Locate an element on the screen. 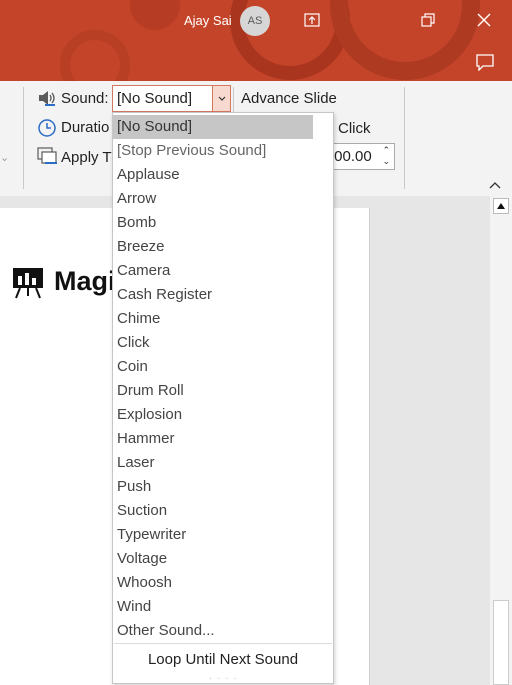  sound-select: [No Sound] is located at coordinates (171, 98).